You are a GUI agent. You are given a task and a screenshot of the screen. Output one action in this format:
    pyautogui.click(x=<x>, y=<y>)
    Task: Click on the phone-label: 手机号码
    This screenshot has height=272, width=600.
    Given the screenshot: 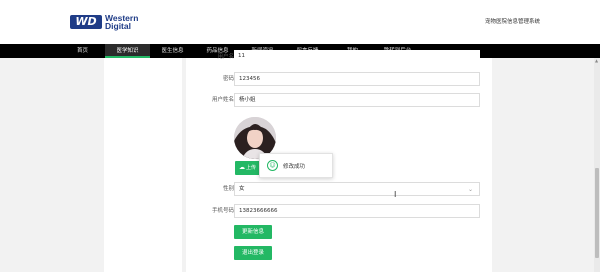 What is the action you would take?
    pyautogui.click(x=222, y=211)
    